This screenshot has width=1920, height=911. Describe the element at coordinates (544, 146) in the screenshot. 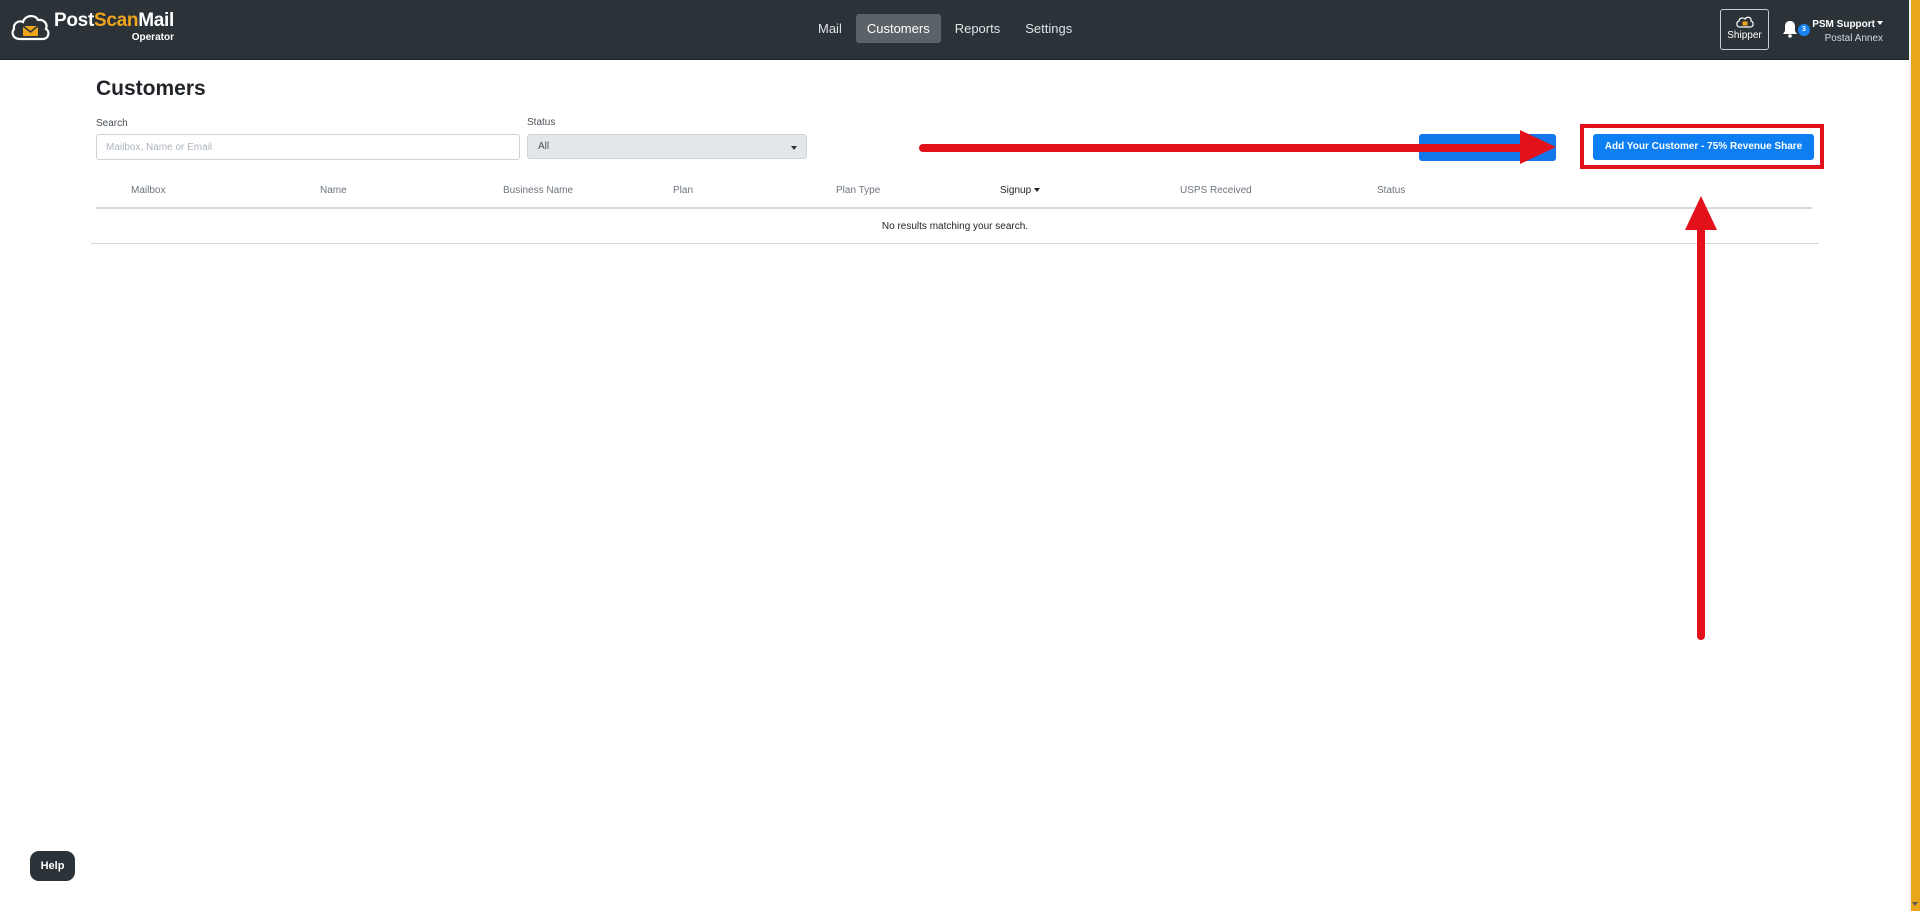

I see `status-select-value: All` at that location.